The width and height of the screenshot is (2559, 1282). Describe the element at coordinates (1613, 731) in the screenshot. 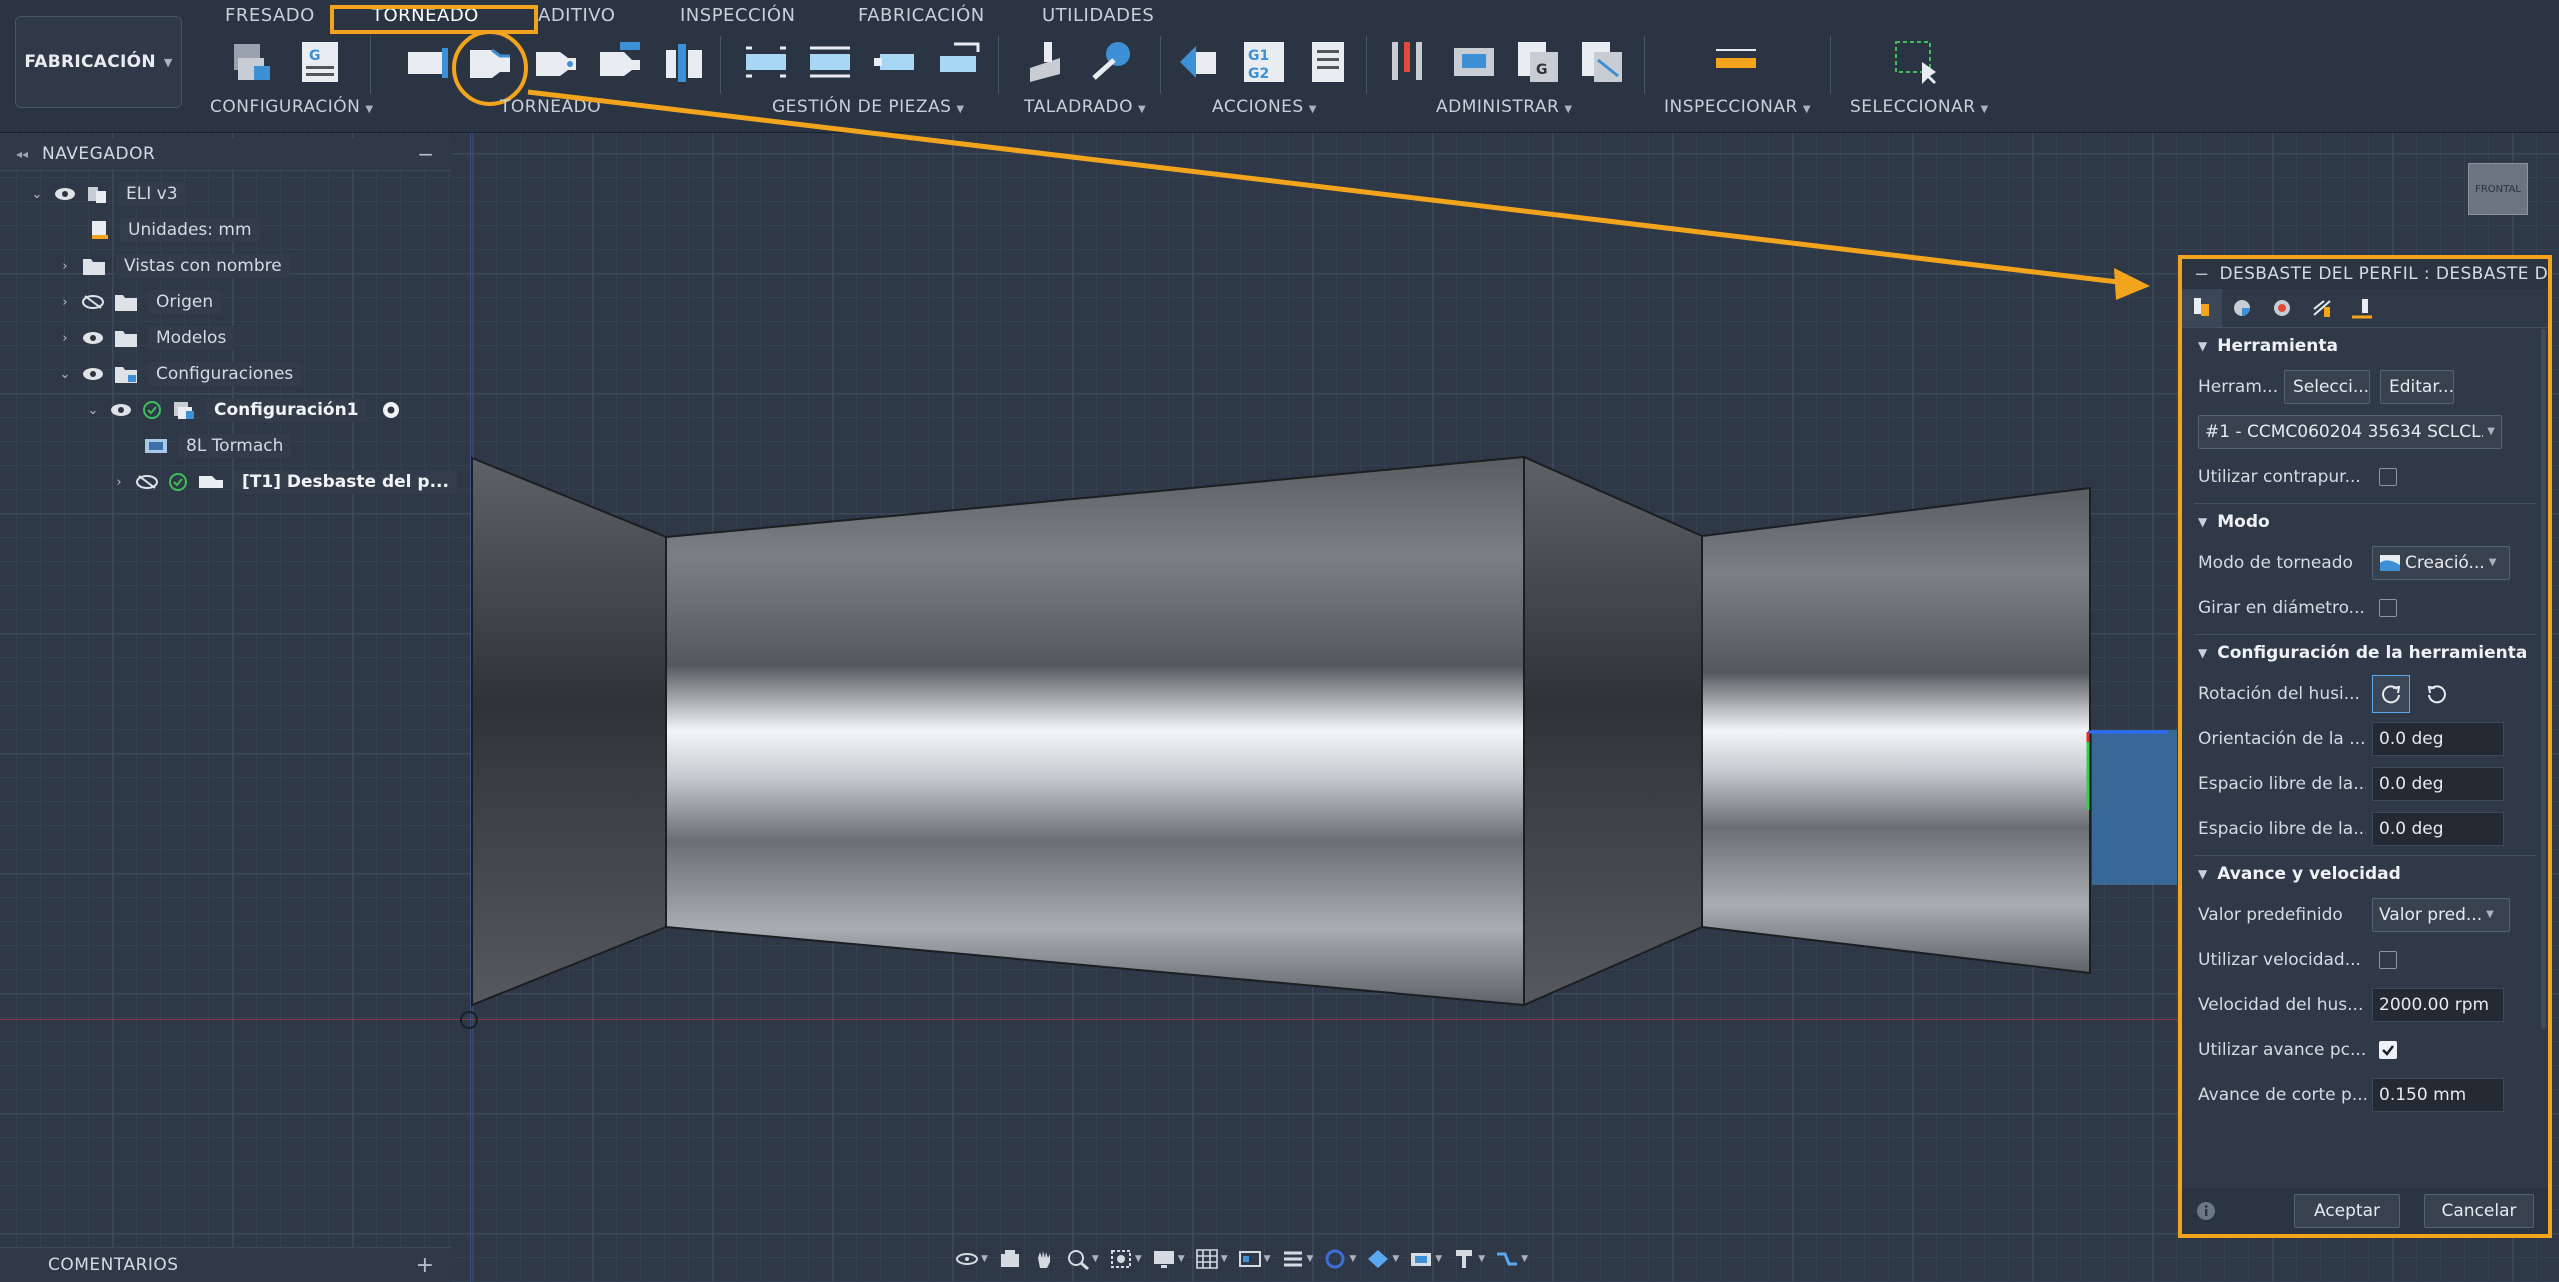

I see `part-segment-right-cone` at that location.